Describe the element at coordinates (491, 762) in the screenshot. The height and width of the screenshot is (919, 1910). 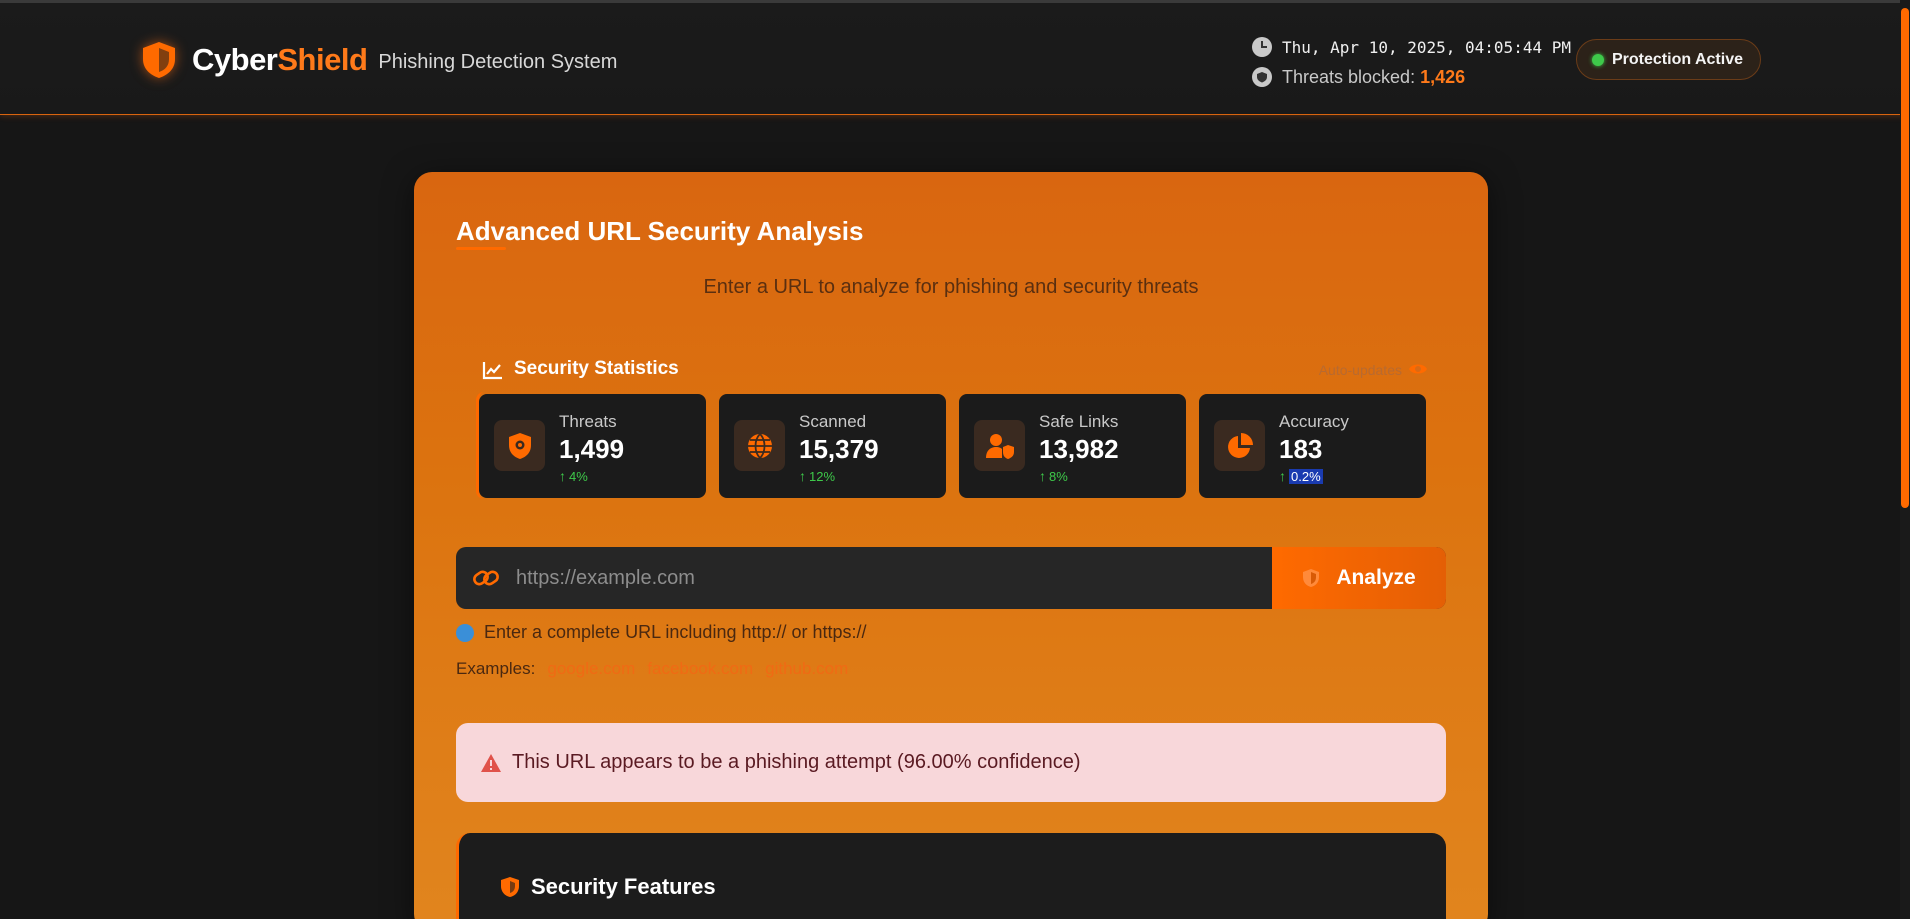
I see `warning-icon` at that location.